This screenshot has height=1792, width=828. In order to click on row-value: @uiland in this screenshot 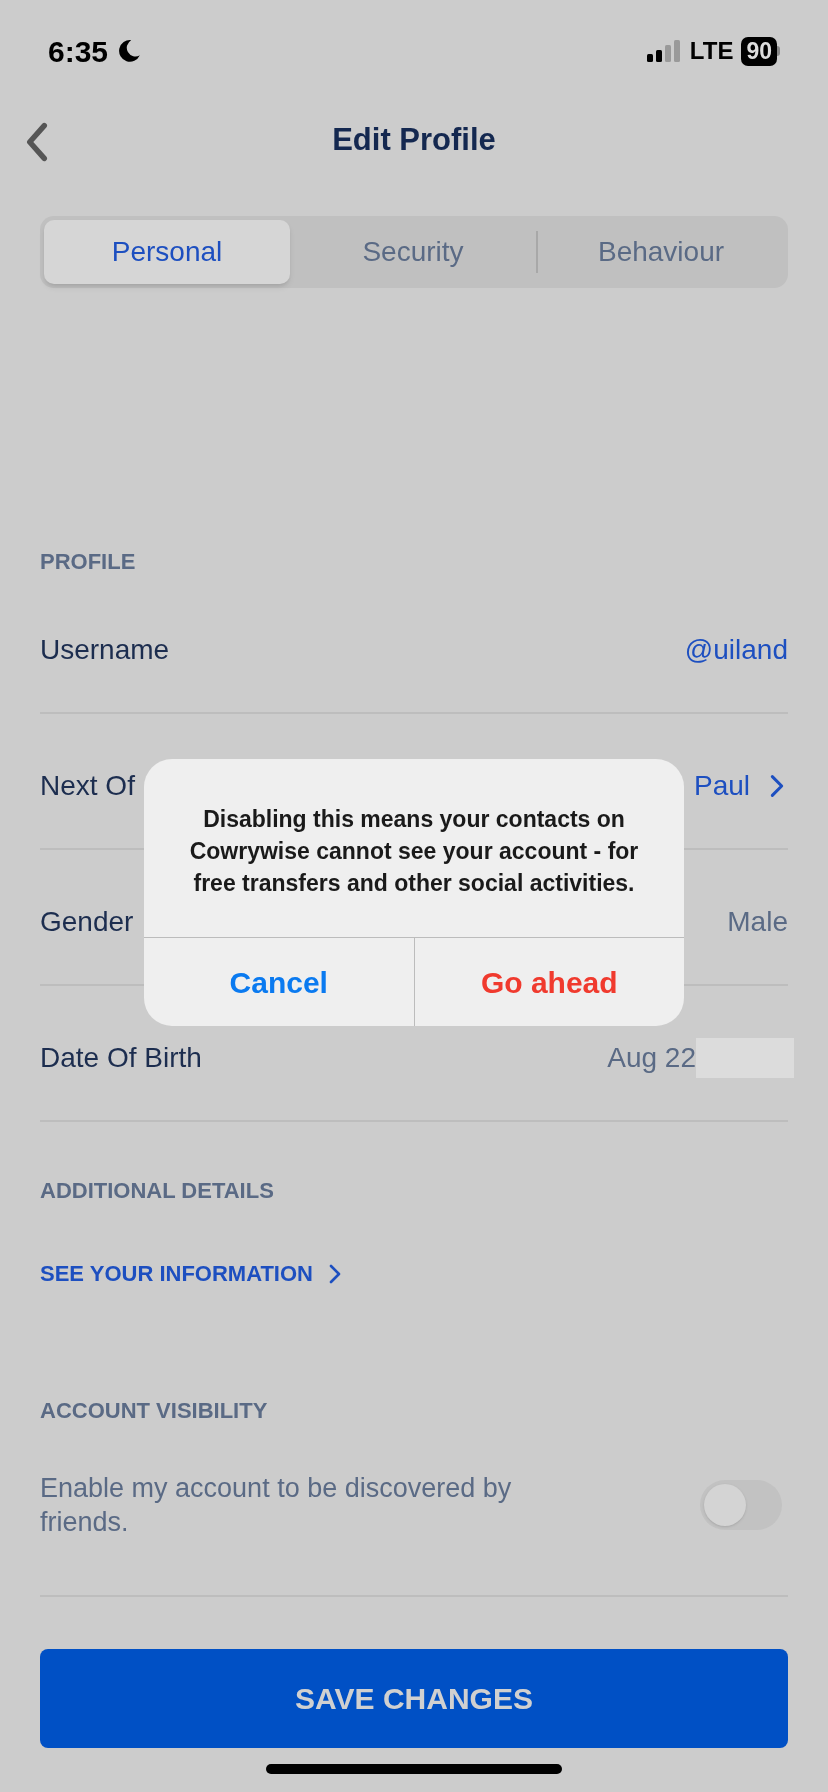, I will do `click(736, 650)`.